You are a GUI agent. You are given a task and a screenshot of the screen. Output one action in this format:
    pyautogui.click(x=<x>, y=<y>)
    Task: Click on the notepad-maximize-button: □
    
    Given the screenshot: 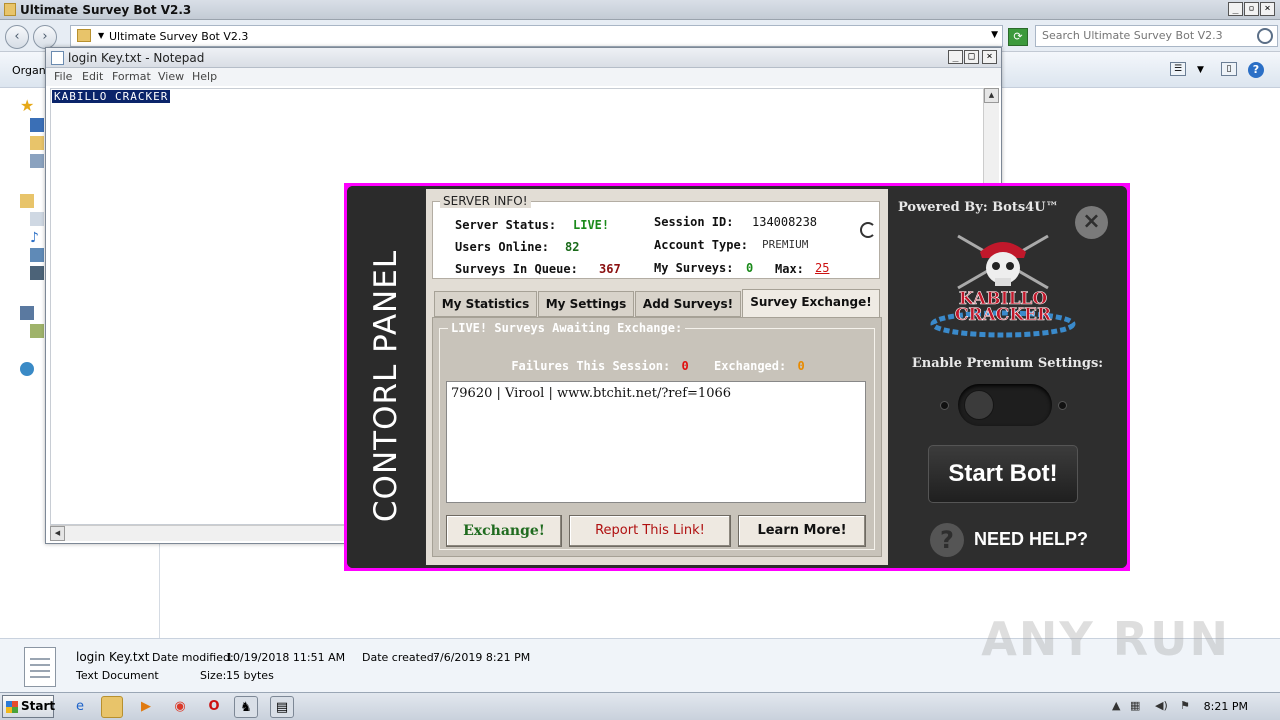 What is the action you would take?
    pyautogui.click(x=971, y=57)
    